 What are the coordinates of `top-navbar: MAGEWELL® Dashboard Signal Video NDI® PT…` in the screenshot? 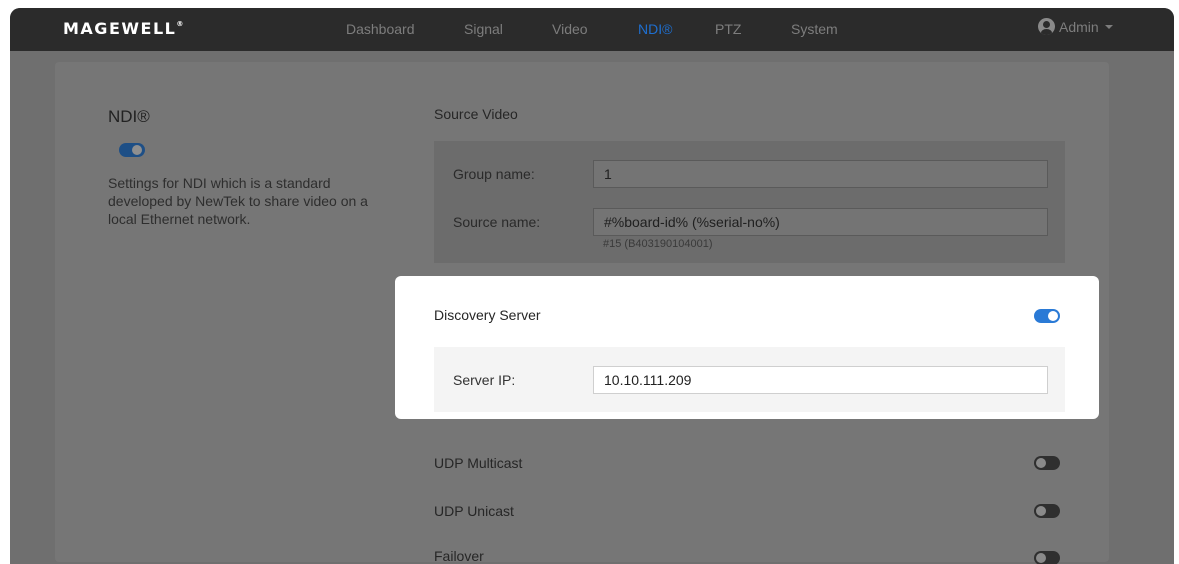 It's located at (592, 29).